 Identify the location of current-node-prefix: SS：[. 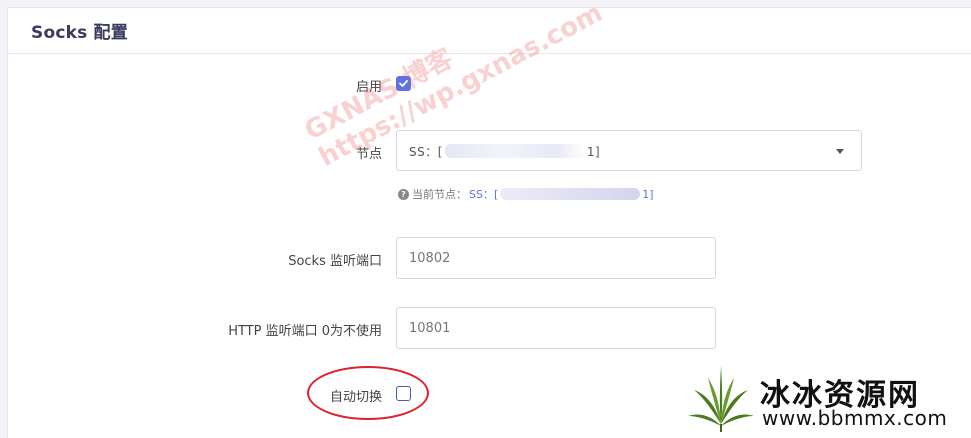
(484, 194).